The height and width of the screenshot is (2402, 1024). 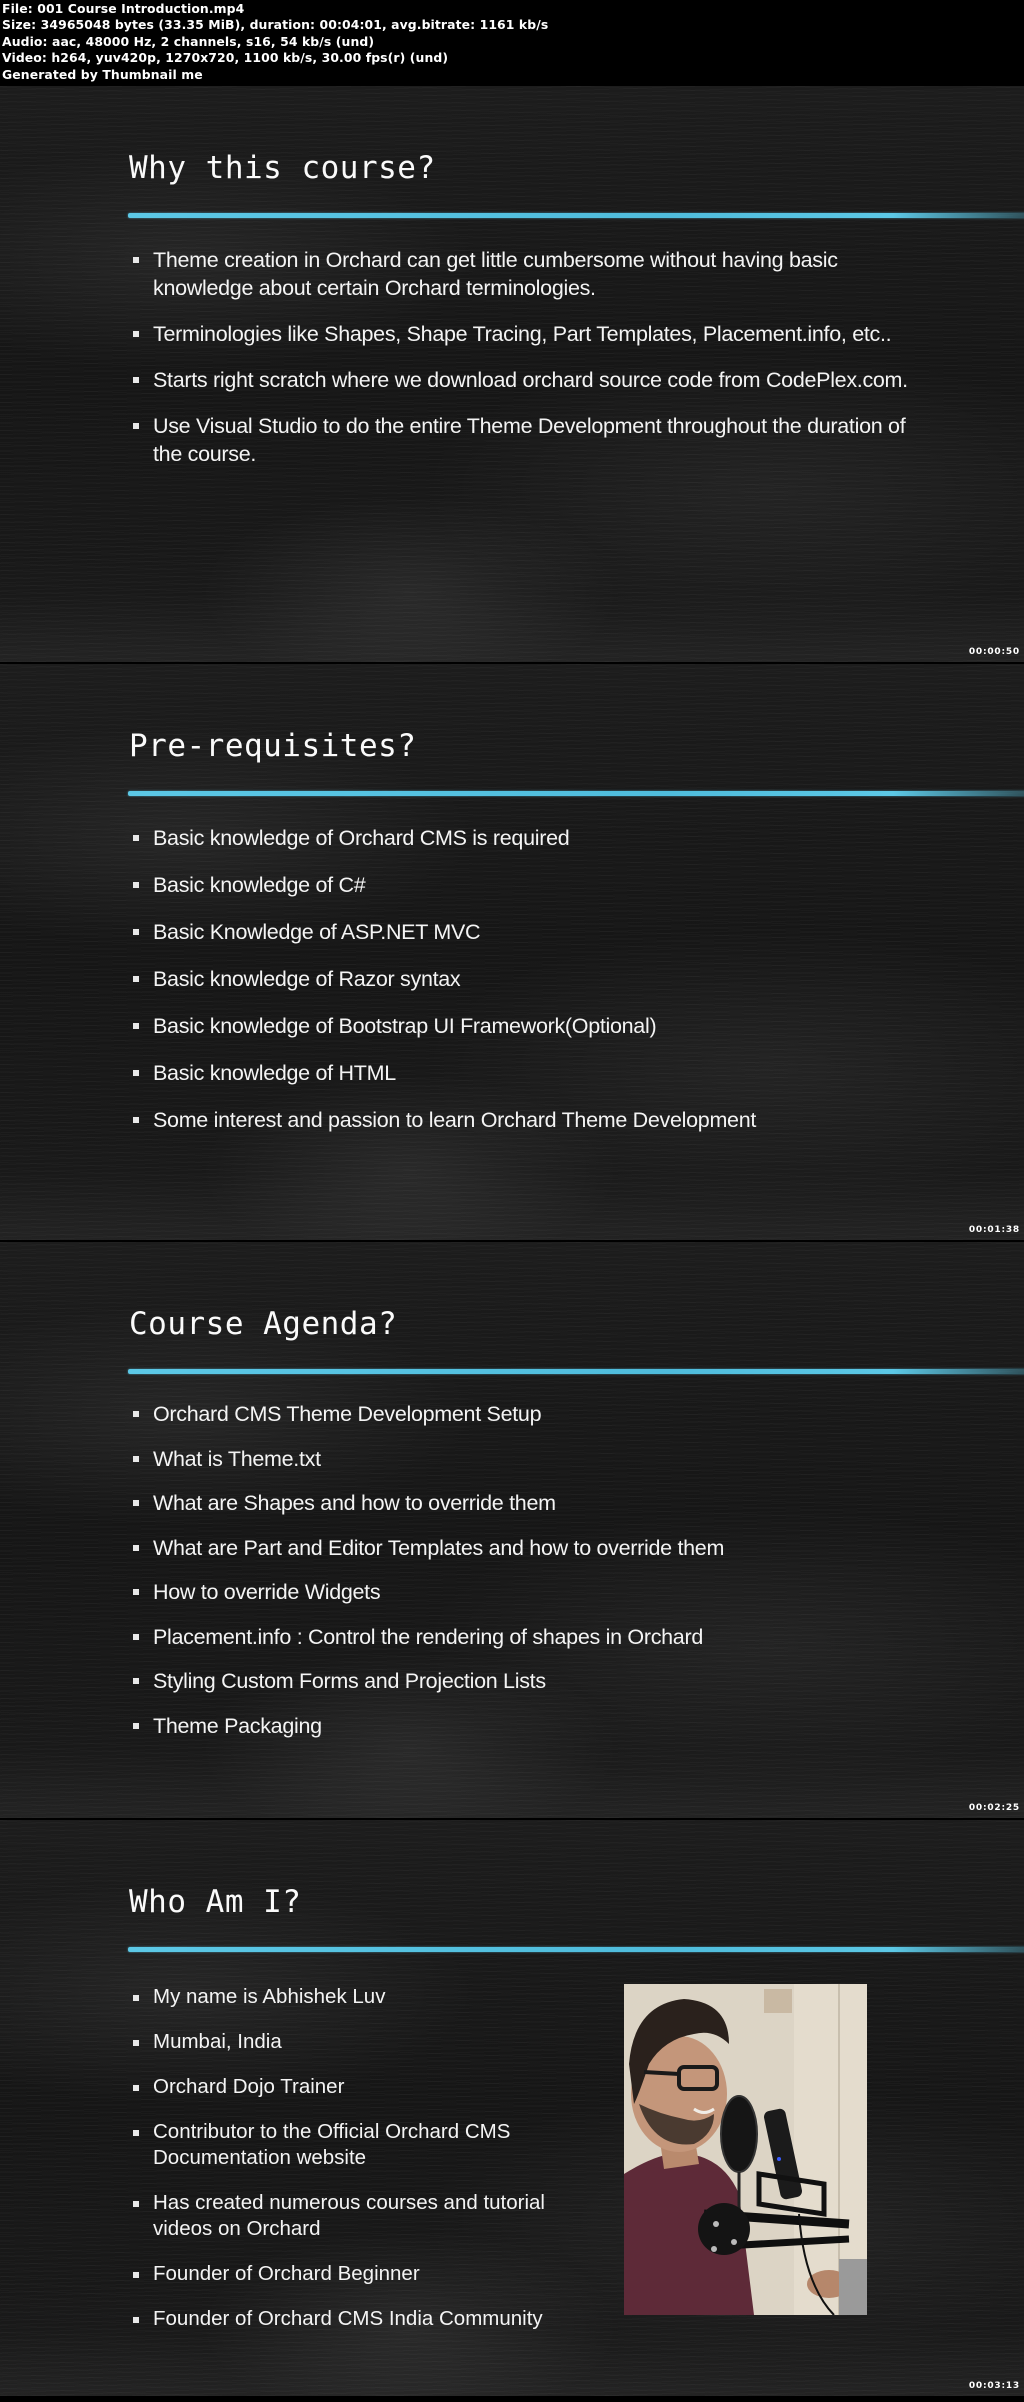 What do you see at coordinates (102, 74) in the screenshot?
I see `generator-info: Generated by Thumbnail me` at bounding box center [102, 74].